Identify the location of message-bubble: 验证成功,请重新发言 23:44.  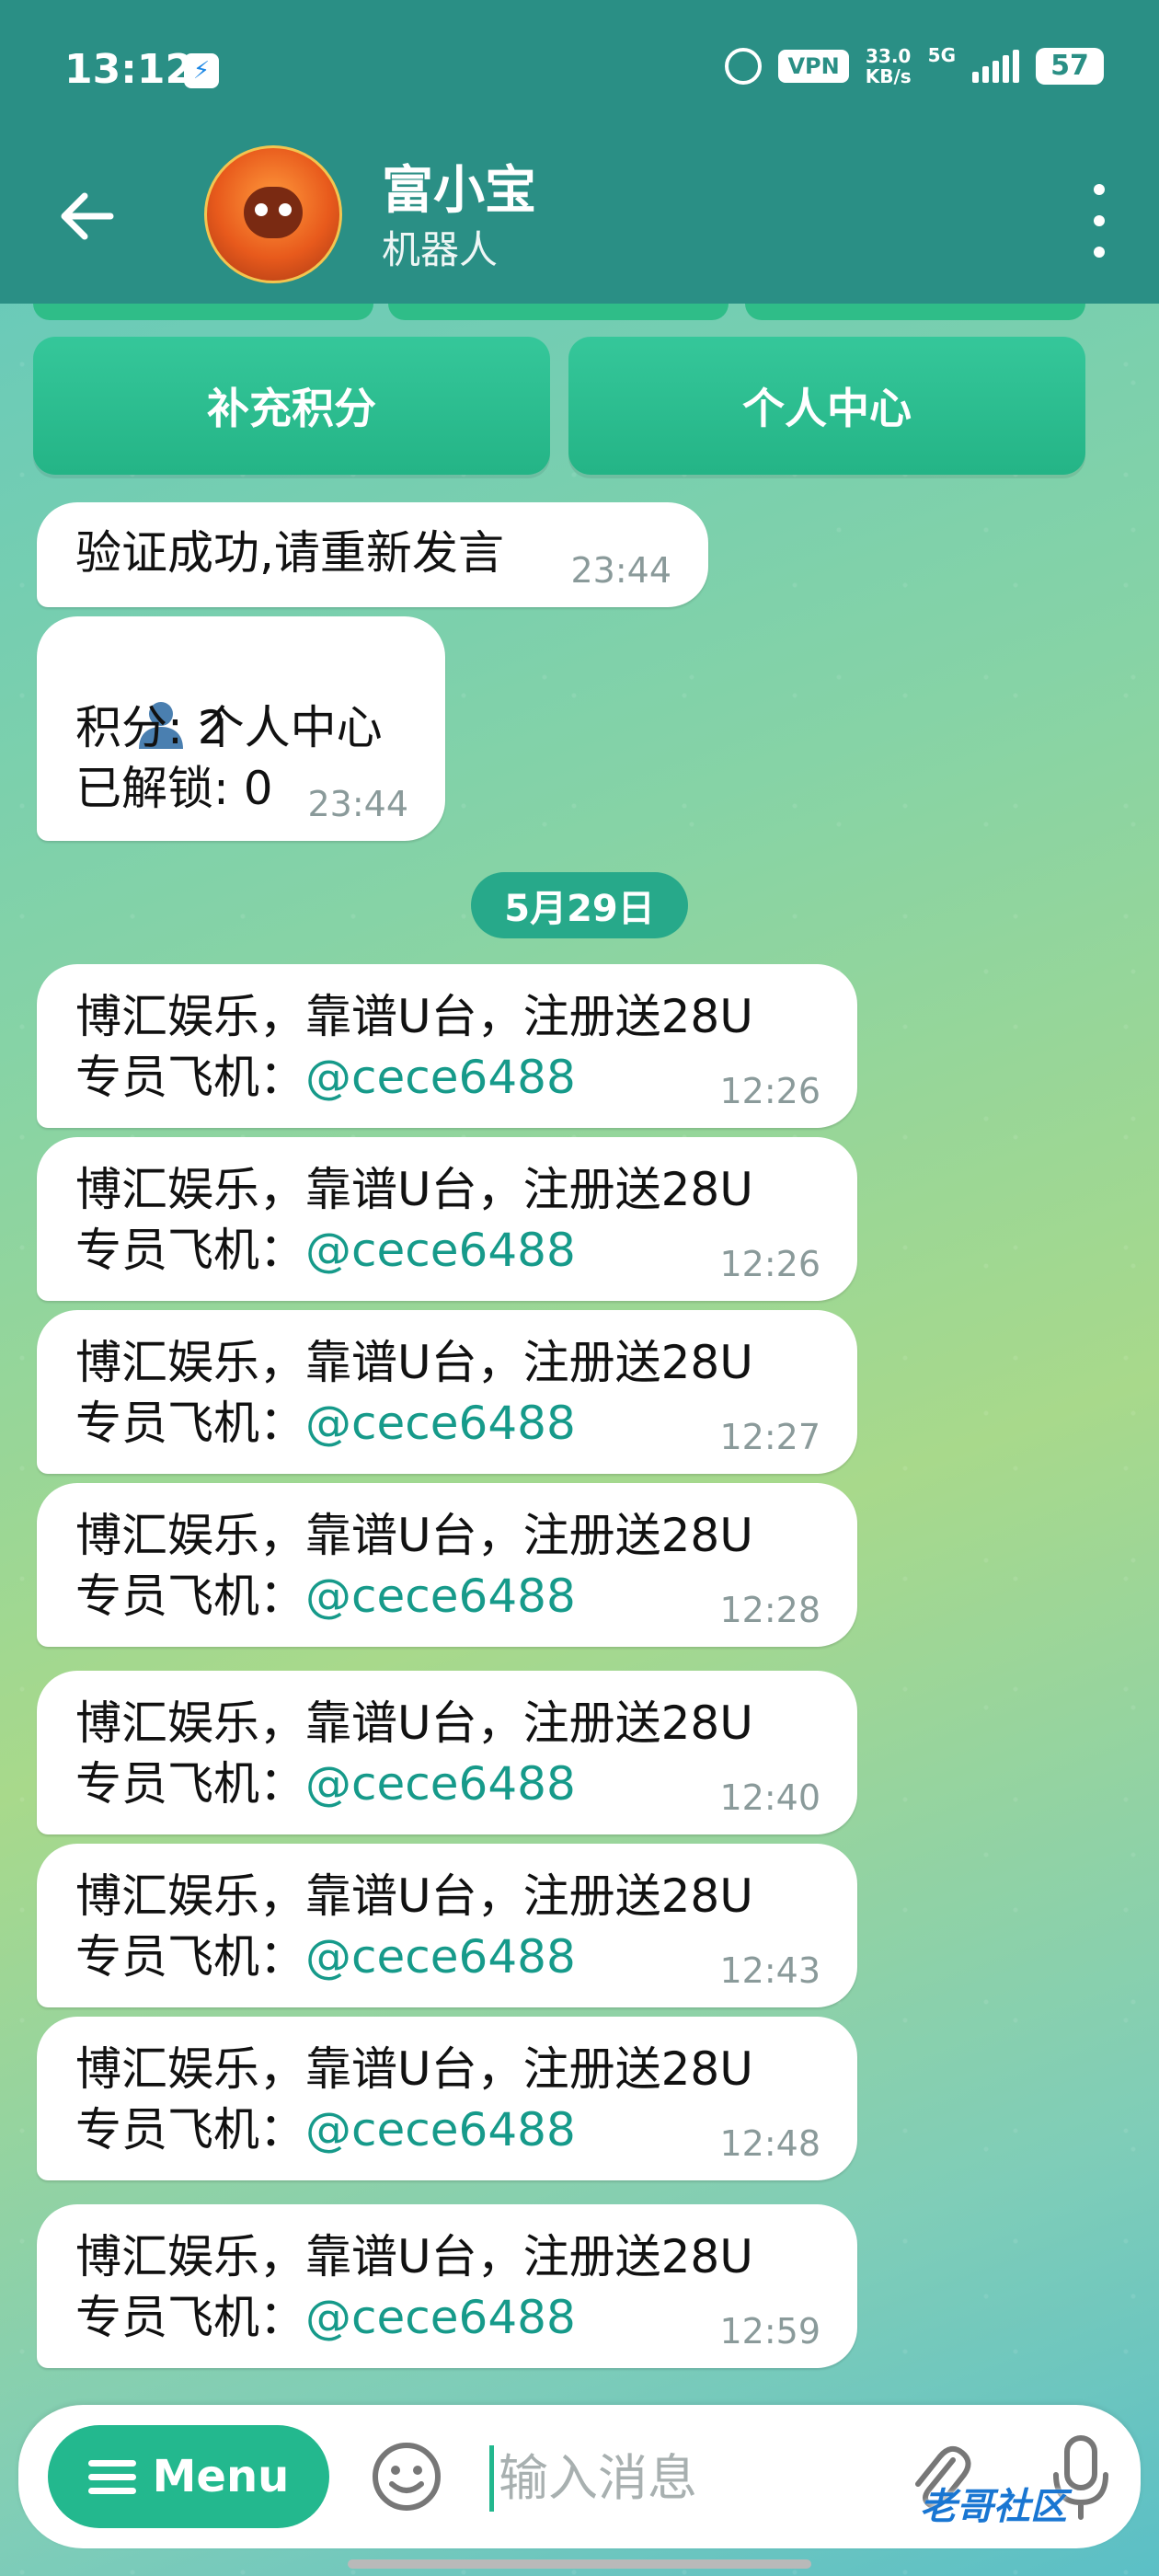
(372, 554).